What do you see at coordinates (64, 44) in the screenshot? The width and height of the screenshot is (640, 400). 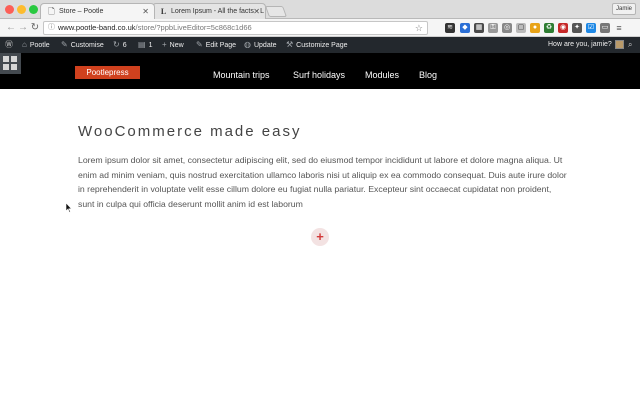 I see `brush-icon: ✎` at bounding box center [64, 44].